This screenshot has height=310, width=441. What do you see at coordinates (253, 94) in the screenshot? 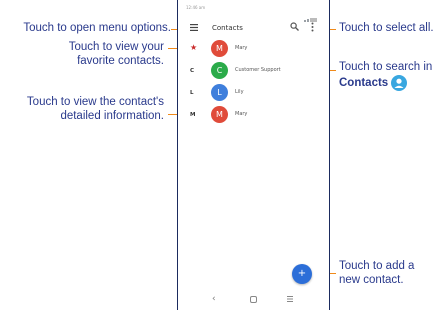
I see `contact-row: L L Lily` at bounding box center [253, 94].